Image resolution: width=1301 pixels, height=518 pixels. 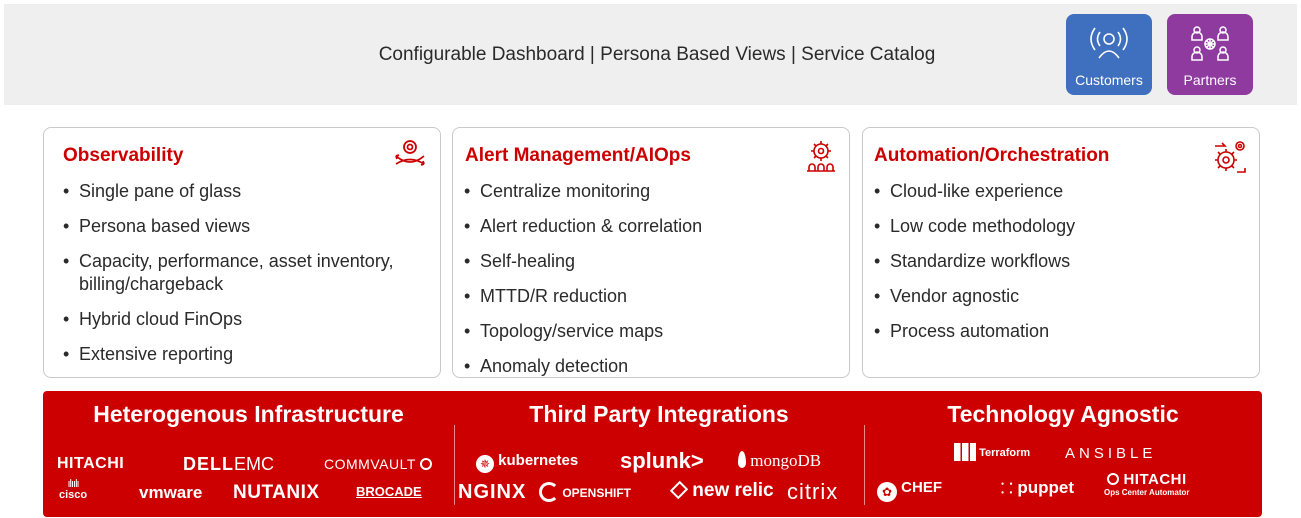 I want to click on kubernetes-text: kubernetes, so click(x=538, y=460).